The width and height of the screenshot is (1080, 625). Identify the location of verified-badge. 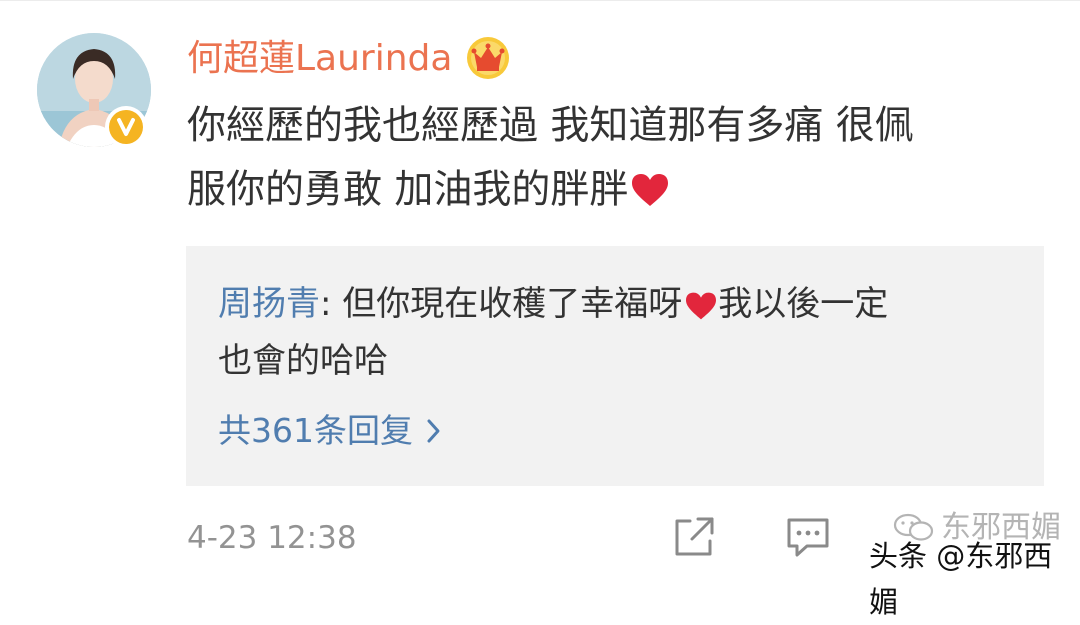
(126, 127).